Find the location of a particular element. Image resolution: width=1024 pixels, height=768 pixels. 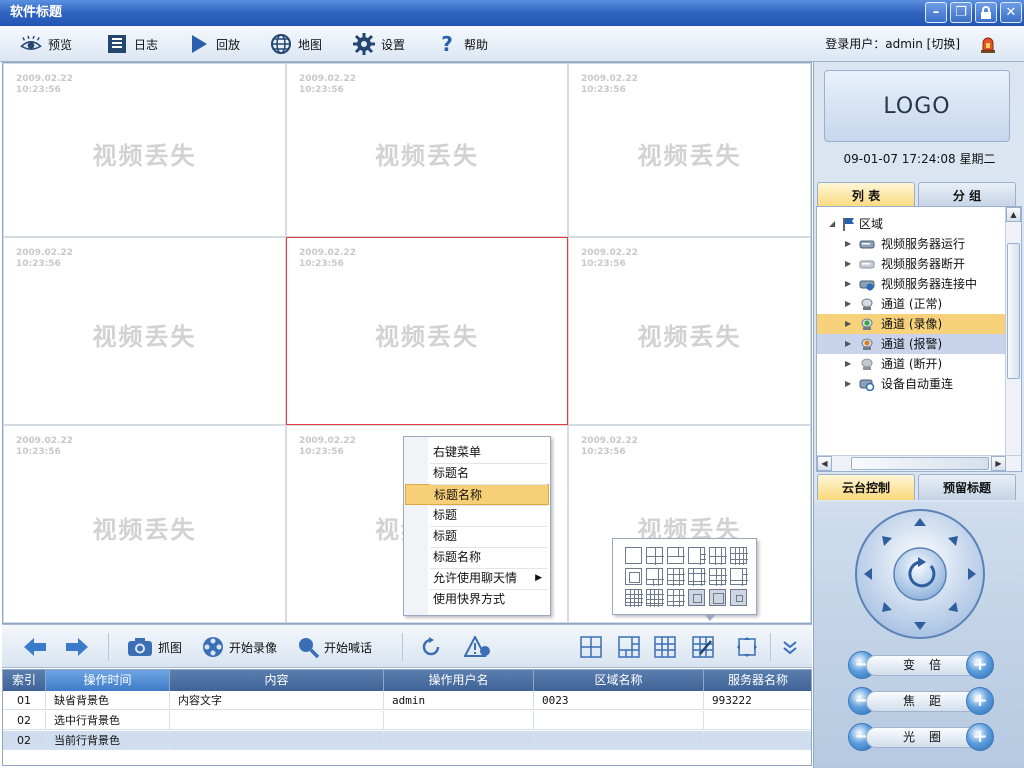

tab-ptz-control: 云台控制 is located at coordinates (866, 487).